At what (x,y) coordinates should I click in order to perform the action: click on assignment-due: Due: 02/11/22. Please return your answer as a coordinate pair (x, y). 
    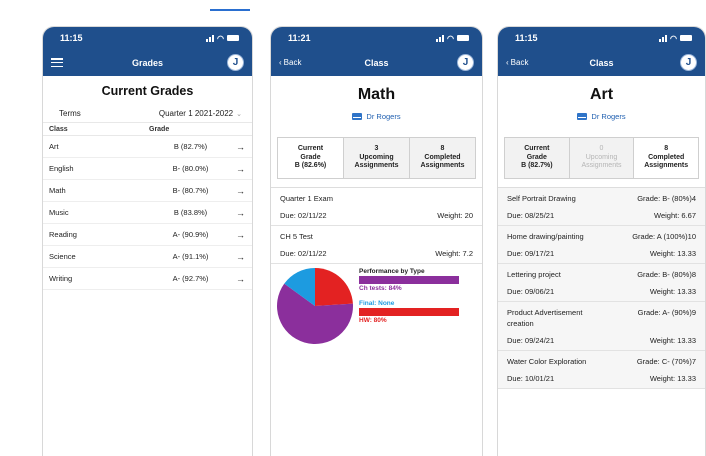
    Looking at the image, I should click on (303, 253).